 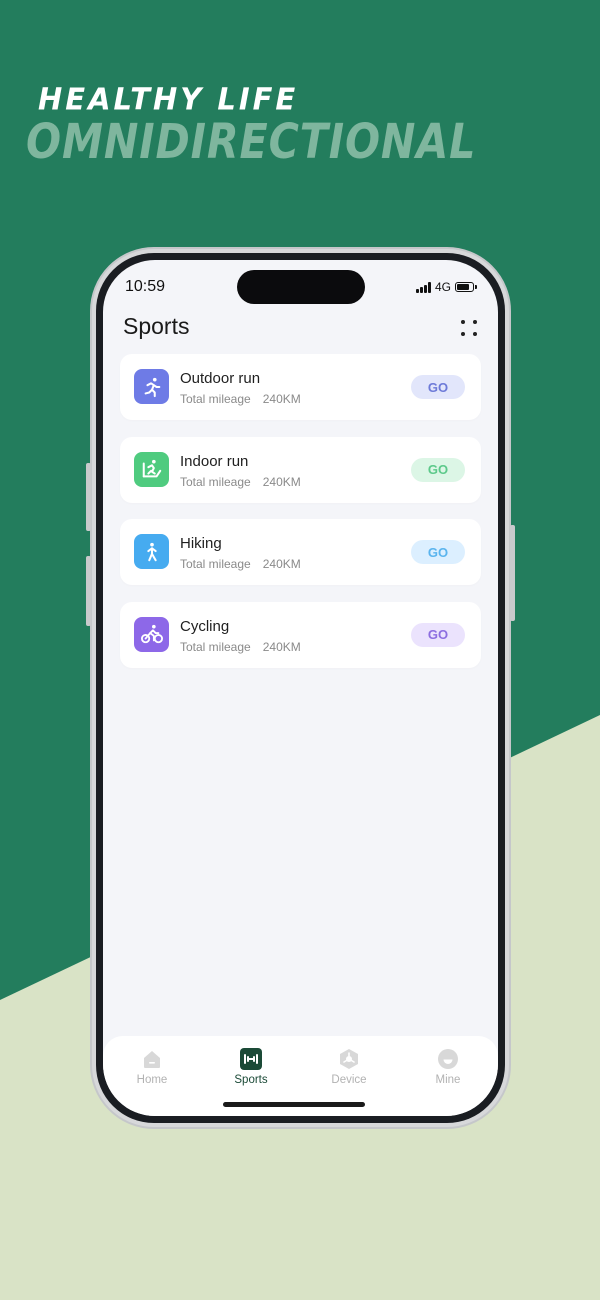 I want to click on walking-person-icon, so click(x=151, y=551).